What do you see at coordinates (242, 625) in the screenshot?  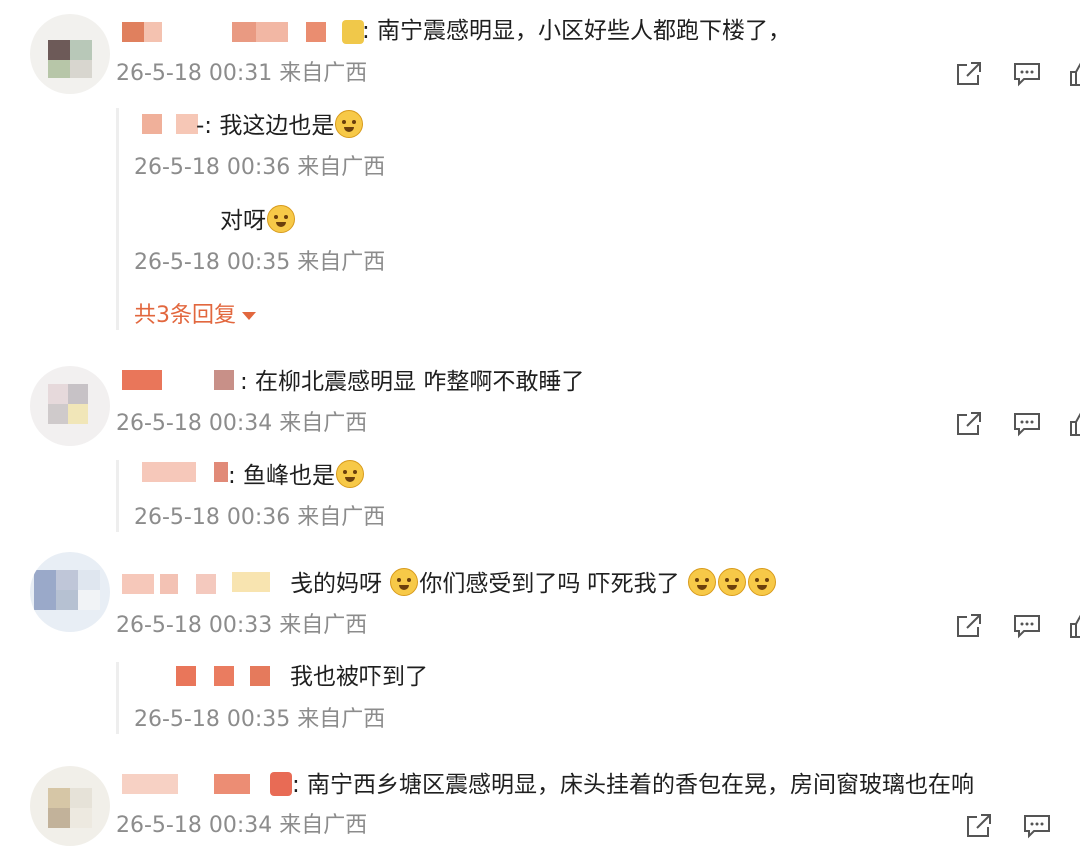 I see `comment-meta: 26-5-18 00:33 来自广西` at bounding box center [242, 625].